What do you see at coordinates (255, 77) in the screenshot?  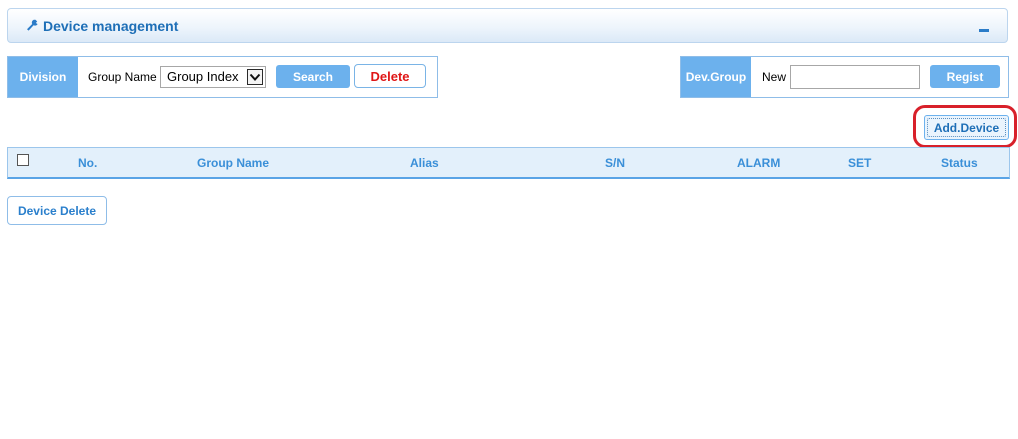 I see `chevron-down-icon` at bounding box center [255, 77].